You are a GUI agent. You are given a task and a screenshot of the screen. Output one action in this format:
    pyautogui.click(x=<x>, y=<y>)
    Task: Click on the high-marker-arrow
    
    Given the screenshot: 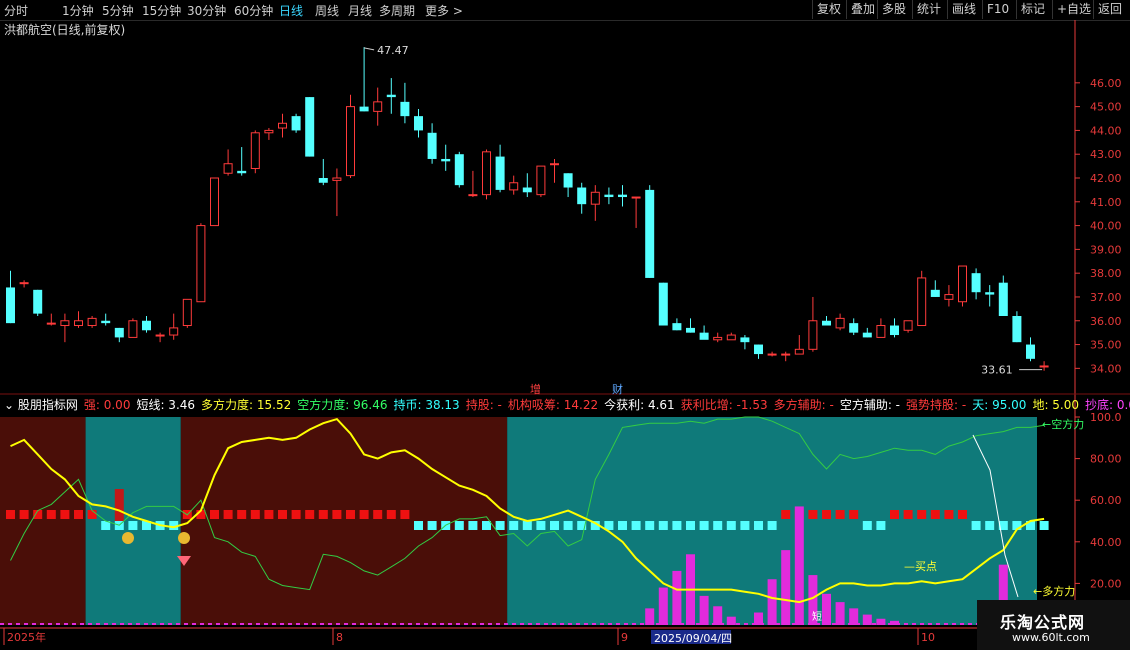 What is the action you would take?
    pyautogui.click(x=369, y=49)
    